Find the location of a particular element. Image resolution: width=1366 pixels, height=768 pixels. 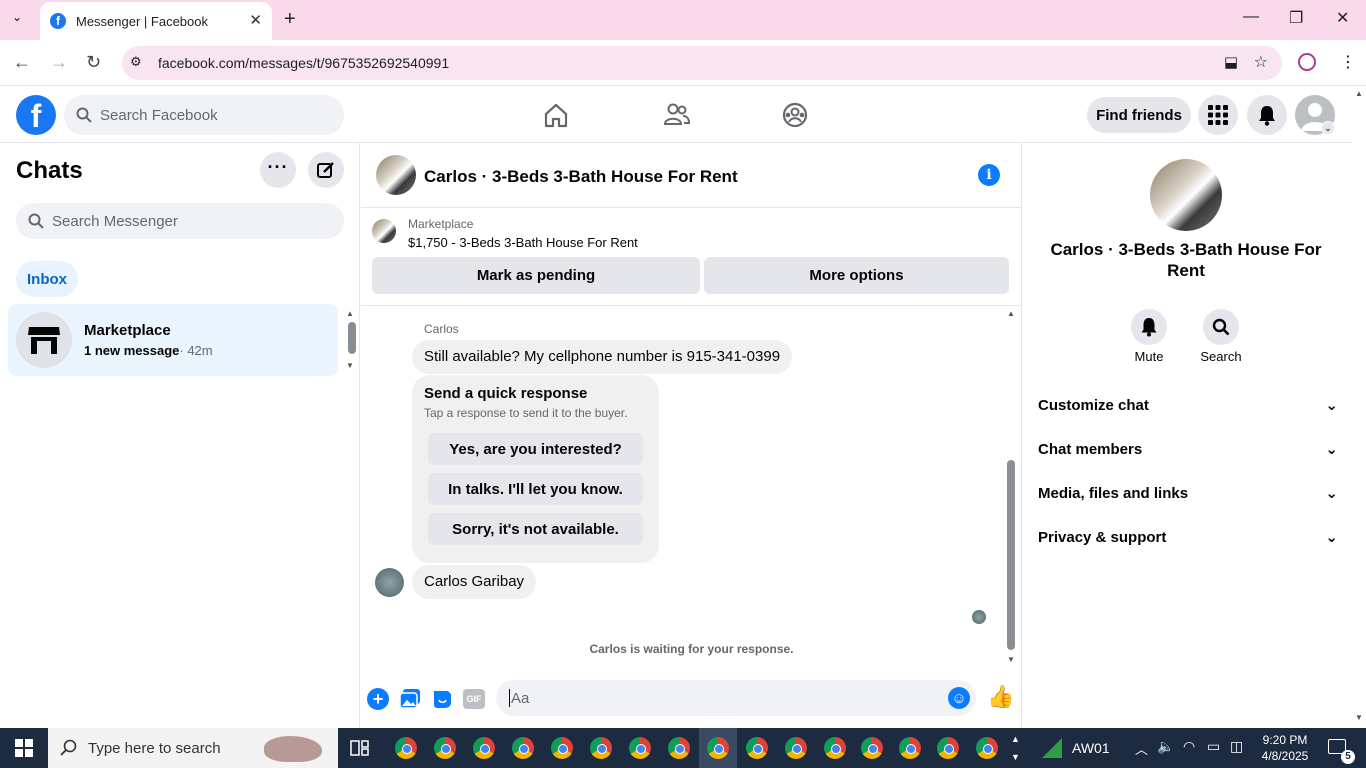

stock-chart-icon is located at coordinates (1052, 748).